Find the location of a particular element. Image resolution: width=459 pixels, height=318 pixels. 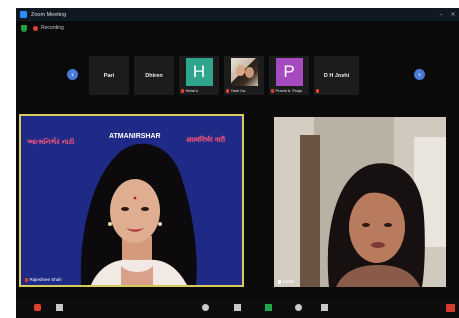

participant-caption-text: Prachi b. Praja is located at coordinates (288, 90).